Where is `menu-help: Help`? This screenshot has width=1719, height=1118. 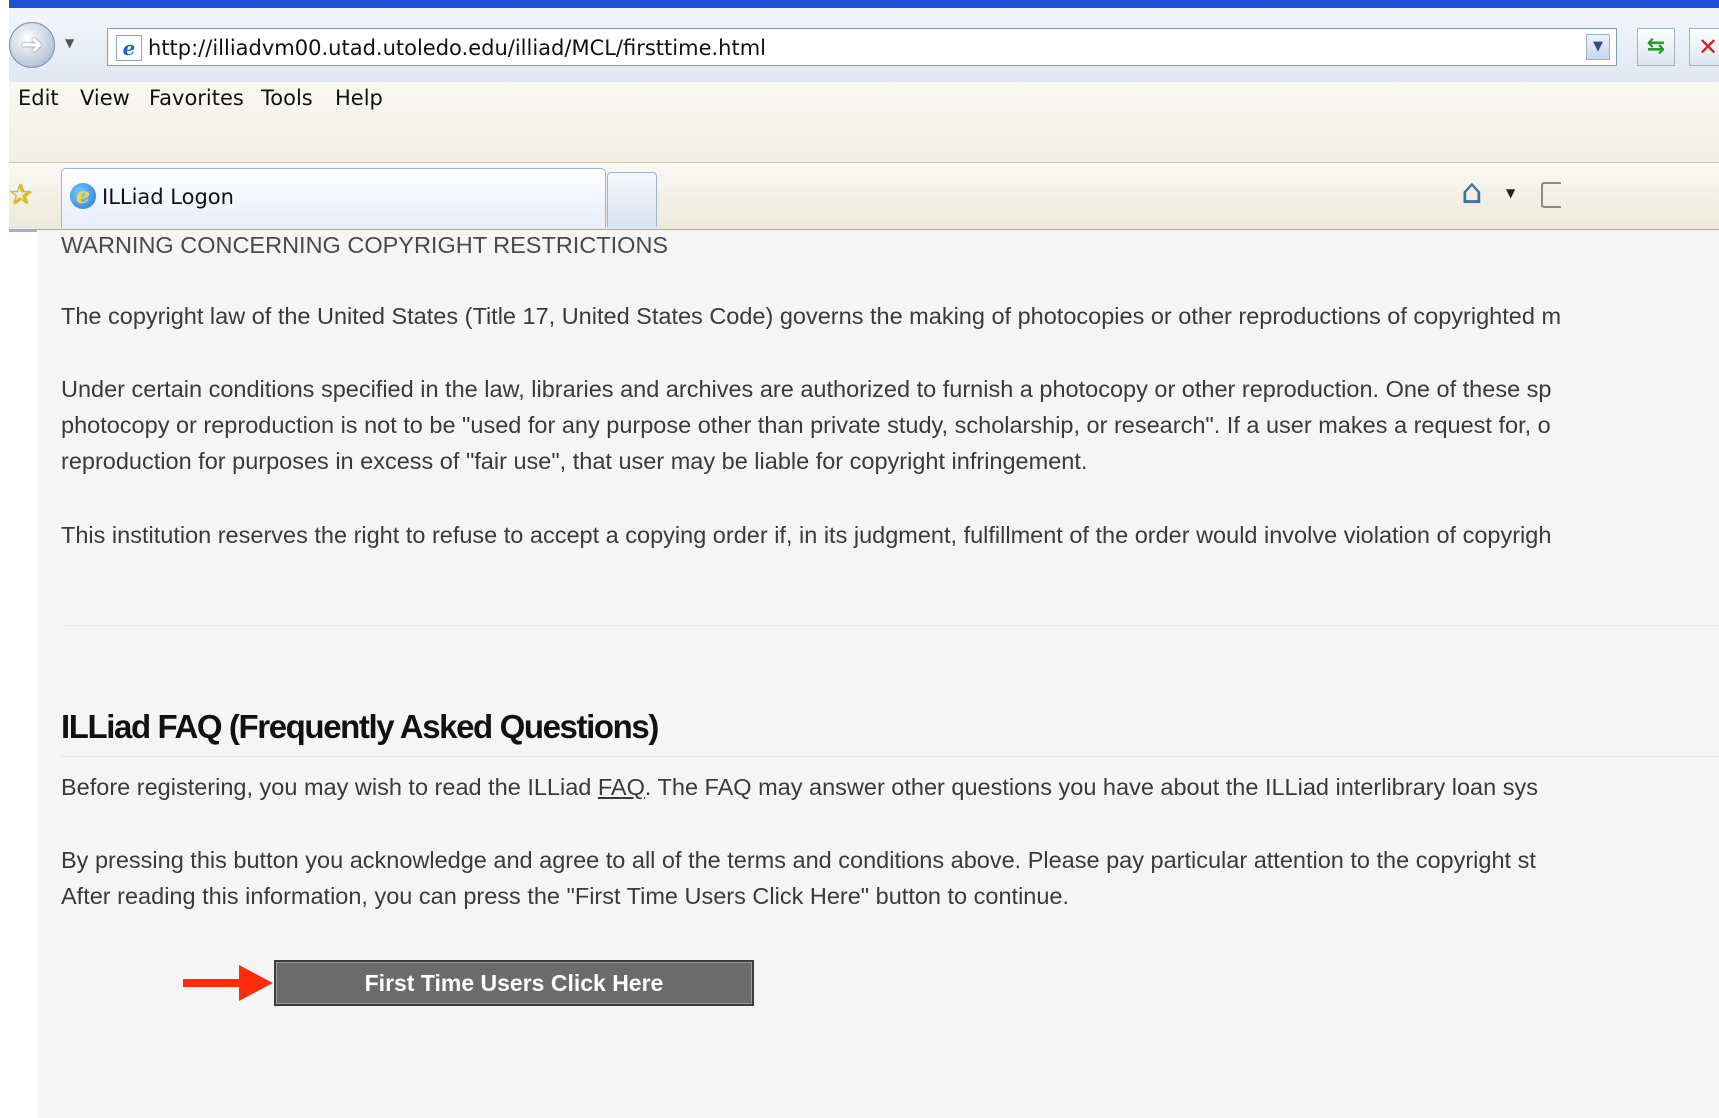
menu-help: Help is located at coordinates (359, 98).